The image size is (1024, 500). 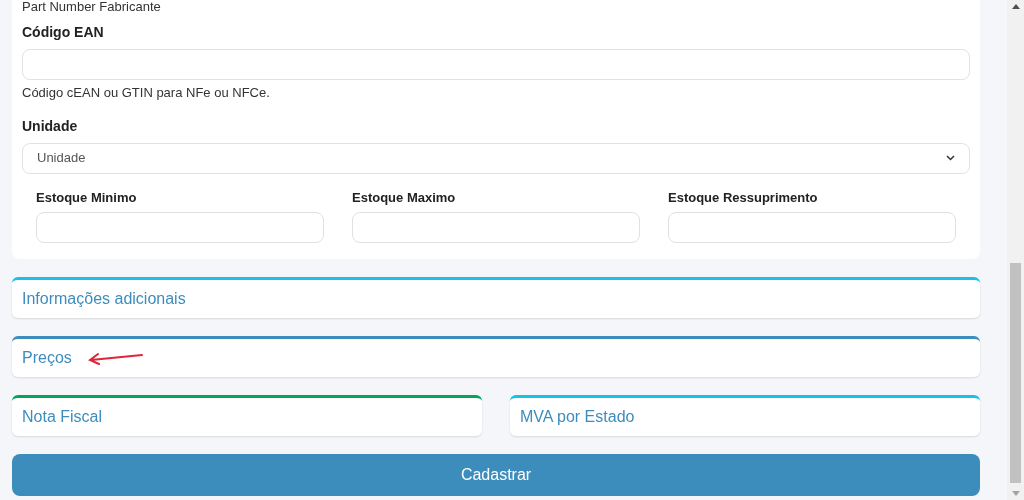 I want to click on collapsible-panel: Nota Fiscal, so click(x=247, y=415).